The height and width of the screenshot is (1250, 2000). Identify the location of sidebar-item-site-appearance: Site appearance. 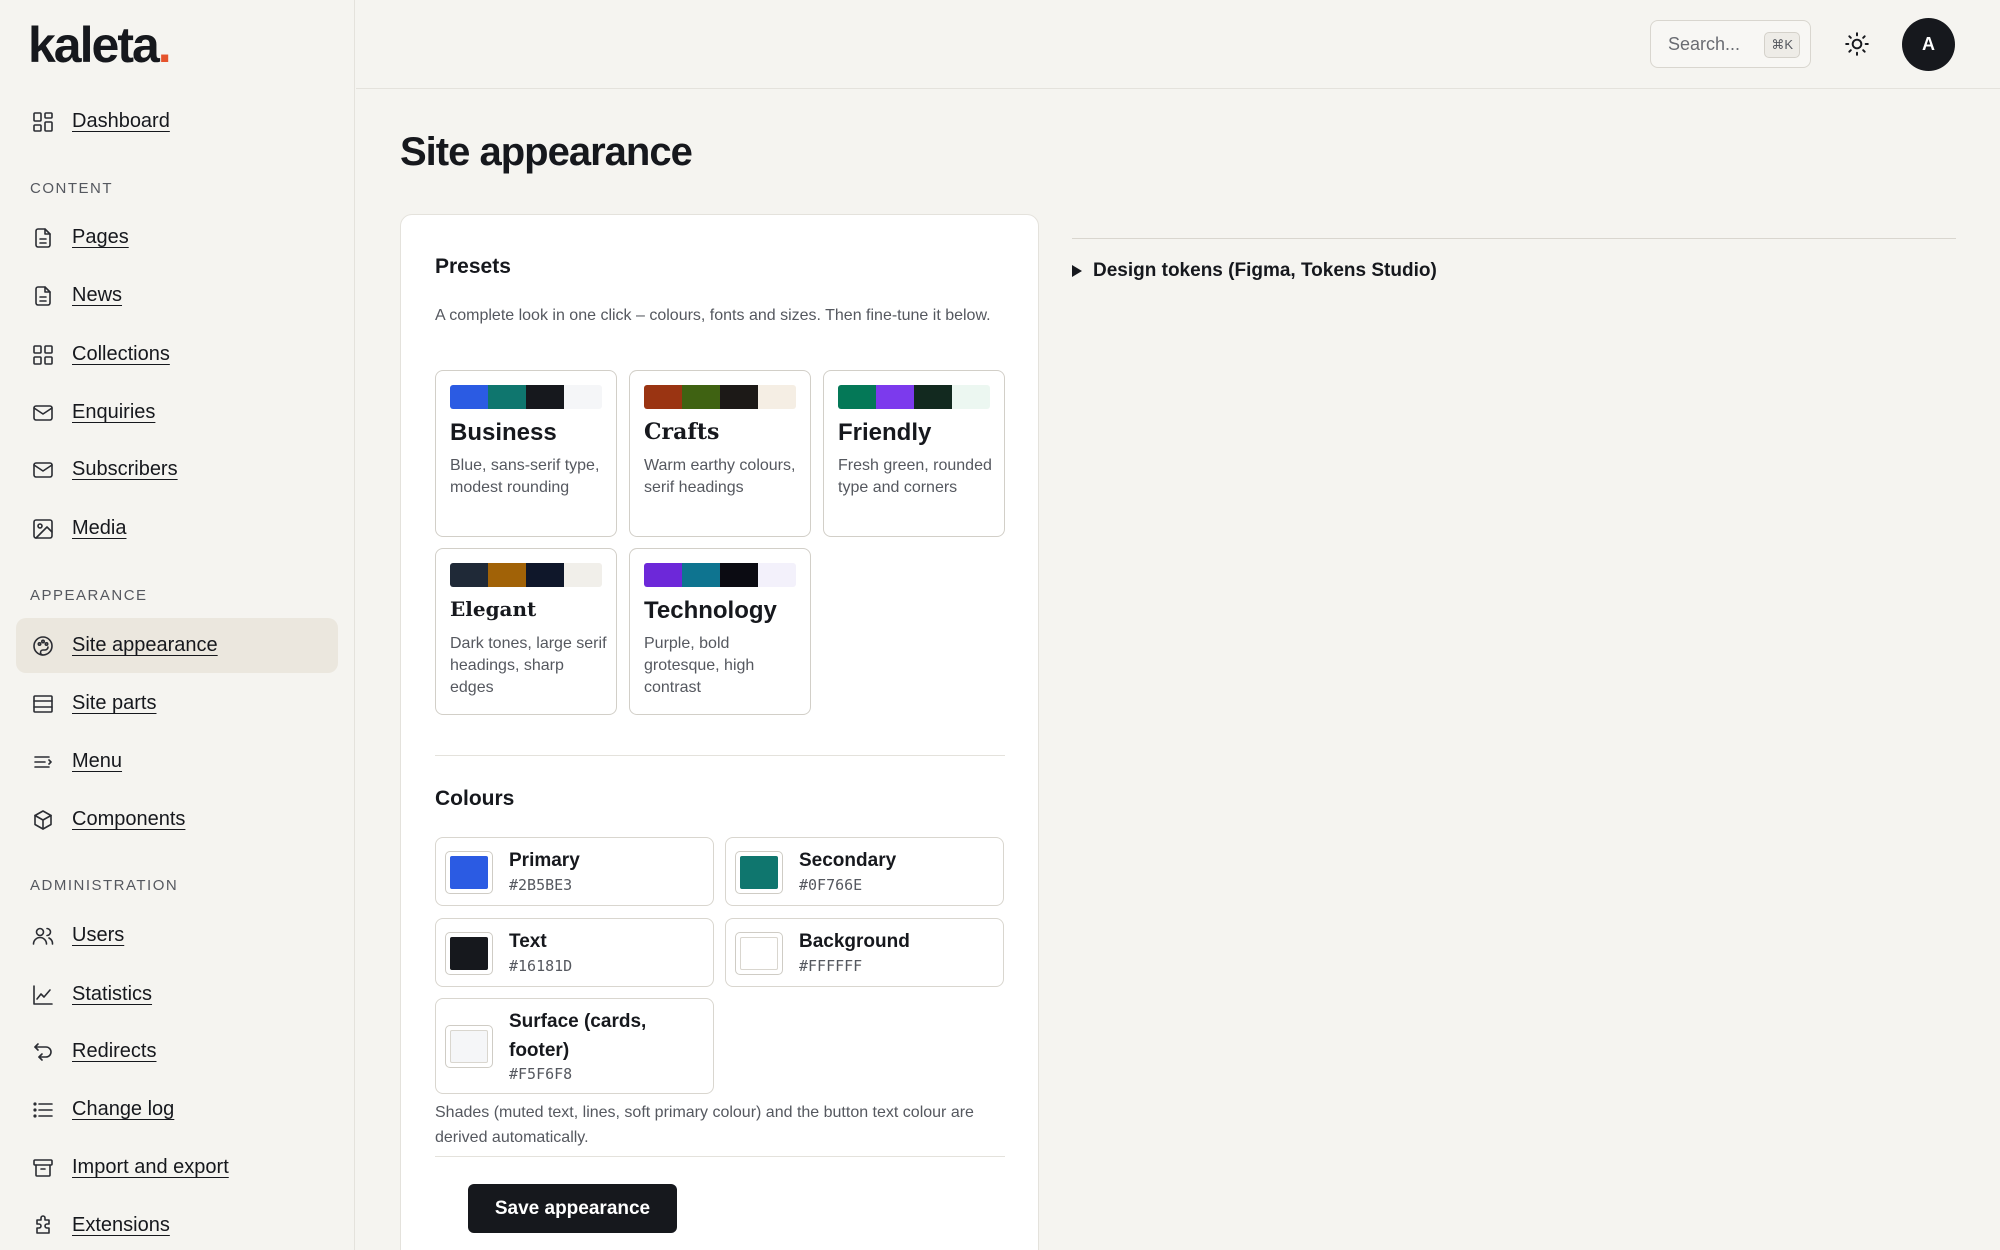
(177, 645).